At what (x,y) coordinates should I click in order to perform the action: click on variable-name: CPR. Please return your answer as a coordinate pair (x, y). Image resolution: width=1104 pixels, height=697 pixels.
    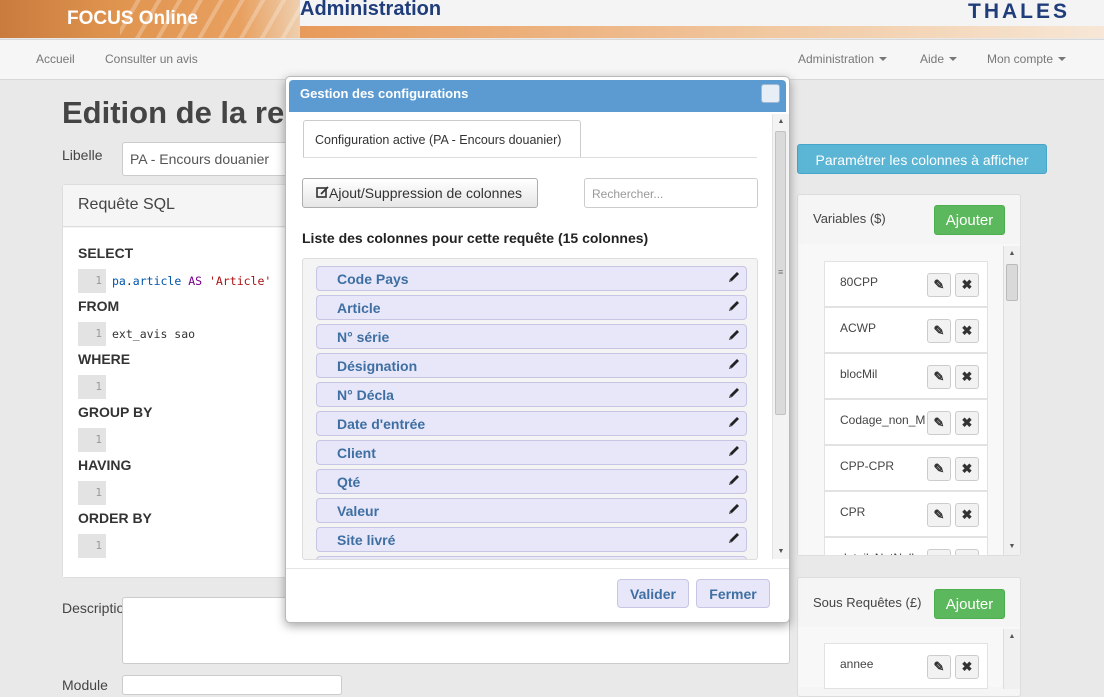
    Looking at the image, I should click on (853, 512).